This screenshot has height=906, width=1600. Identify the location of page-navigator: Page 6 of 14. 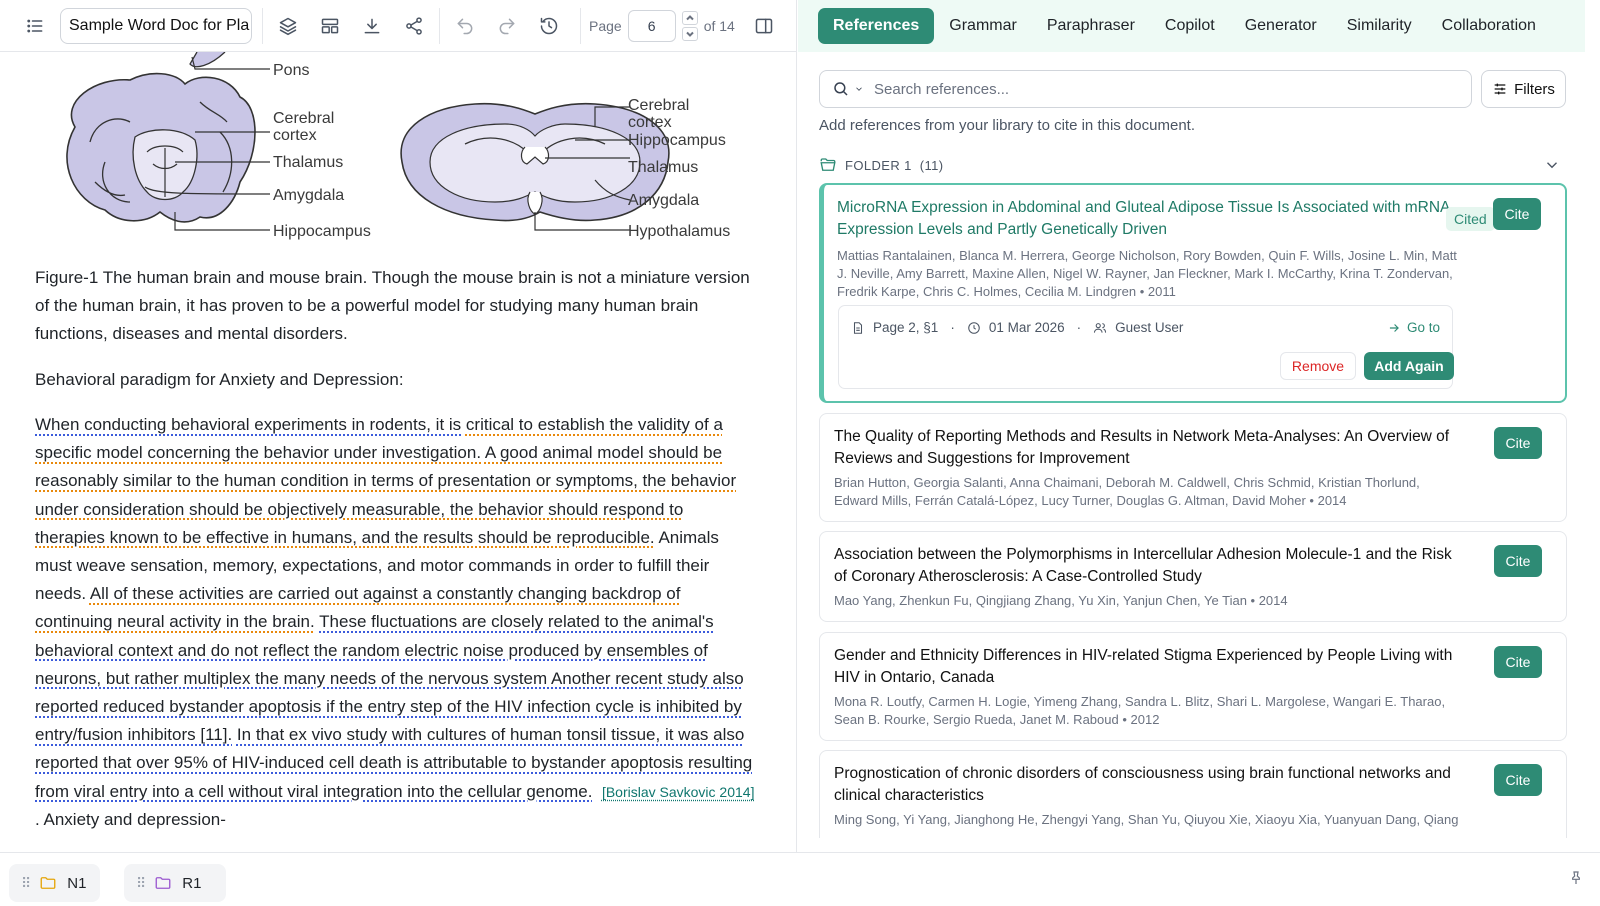
(662, 25).